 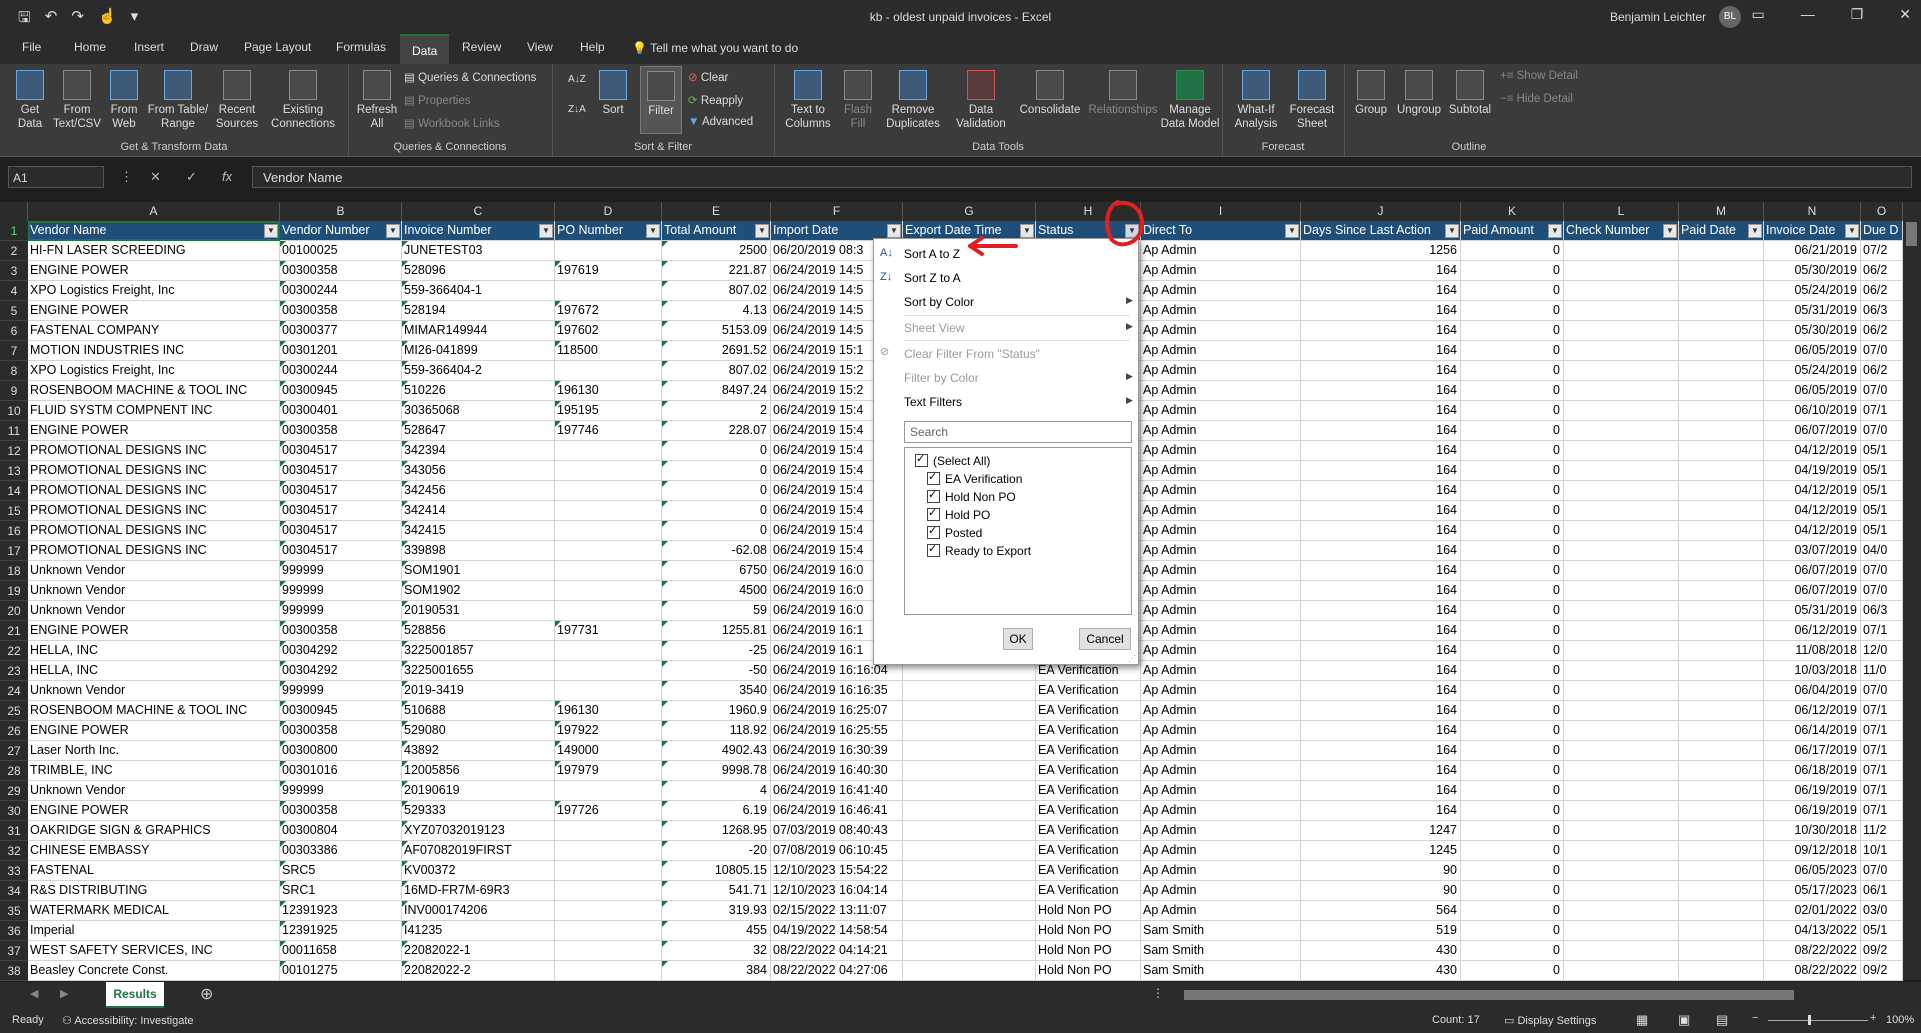 What do you see at coordinates (1755, 1018) in the screenshot?
I see `zoom-out-icon: −` at bounding box center [1755, 1018].